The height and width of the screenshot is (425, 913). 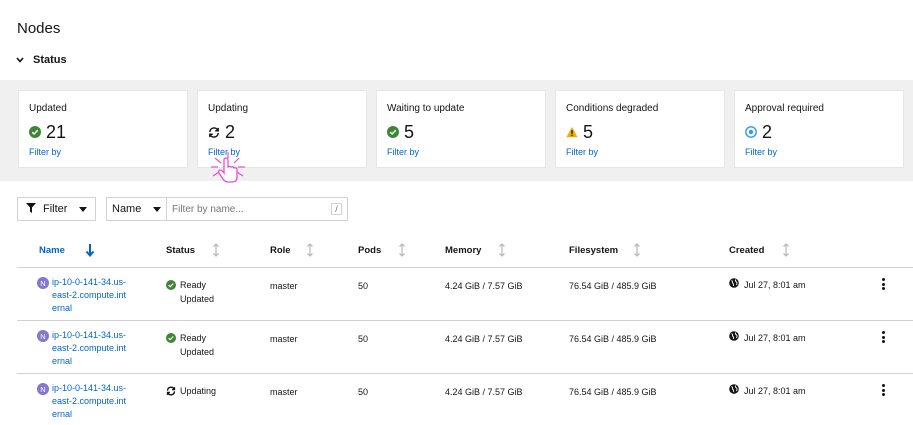 I want to click on table-toolbar: Filter Name /, so click(x=182, y=209).